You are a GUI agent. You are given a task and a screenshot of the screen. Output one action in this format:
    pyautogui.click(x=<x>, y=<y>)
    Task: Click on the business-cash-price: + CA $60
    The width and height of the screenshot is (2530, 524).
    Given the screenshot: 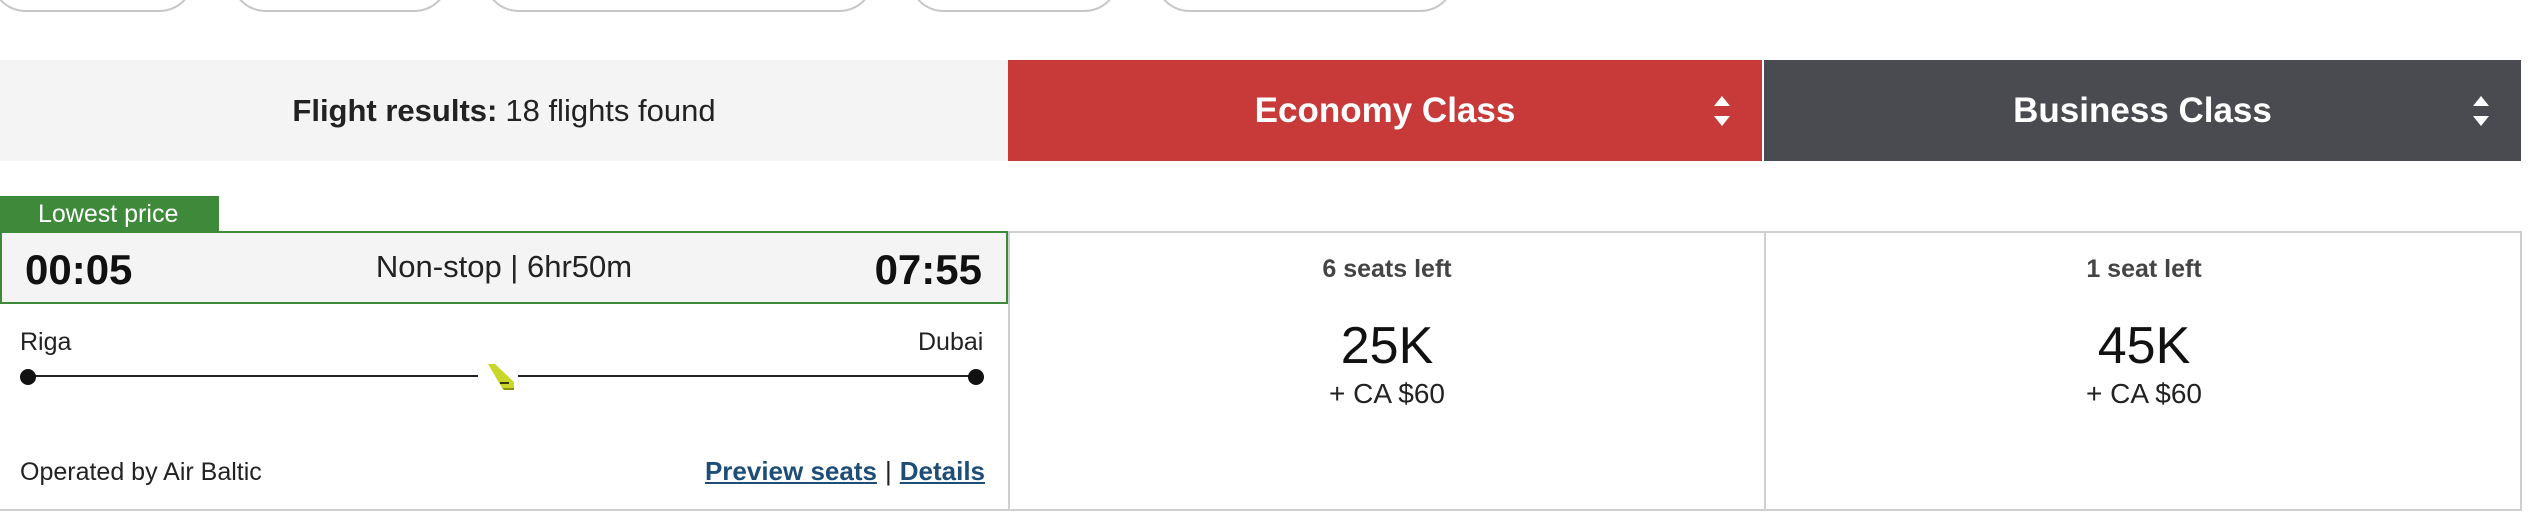 What is the action you would take?
    pyautogui.click(x=2144, y=393)
    